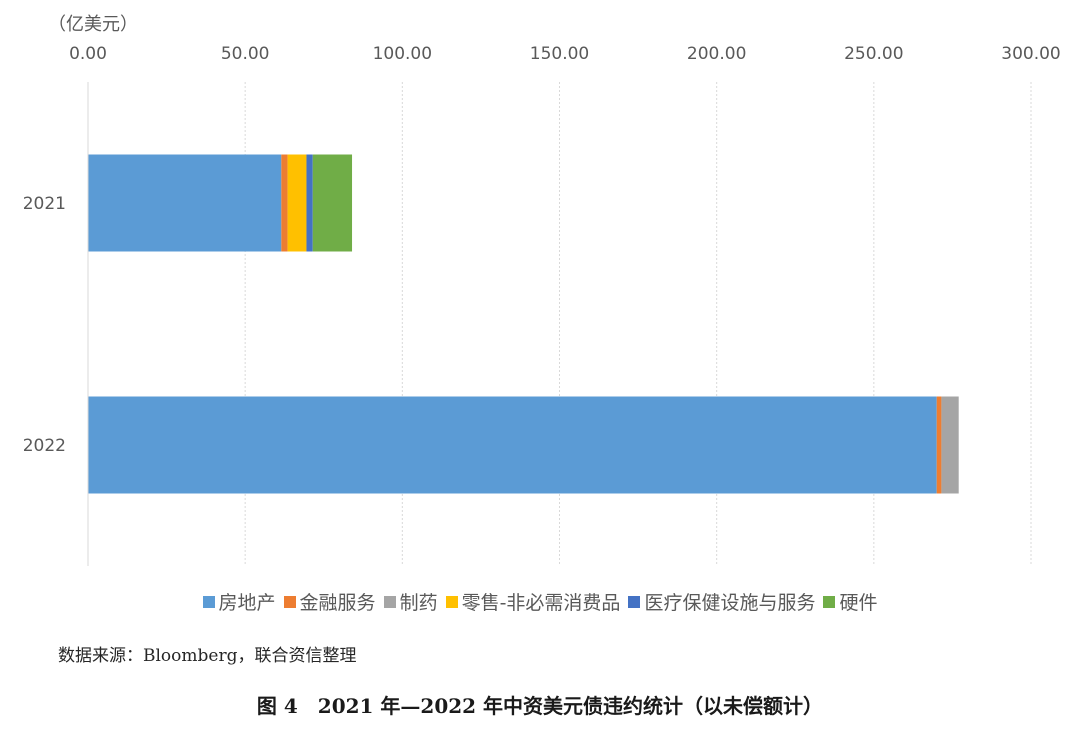 This screenshot has height=732, width=1080. I want to click on y-axis-ticks: 2021 2022, so click(44, 325).